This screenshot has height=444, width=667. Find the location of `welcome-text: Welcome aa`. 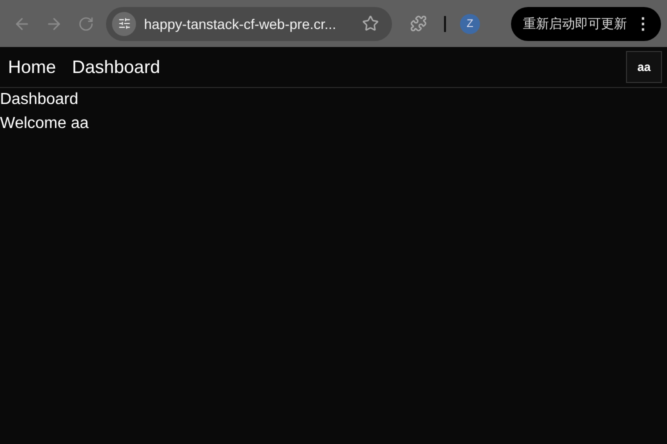

welcome-text: Welcome aa is located at coordinates (45, 124).